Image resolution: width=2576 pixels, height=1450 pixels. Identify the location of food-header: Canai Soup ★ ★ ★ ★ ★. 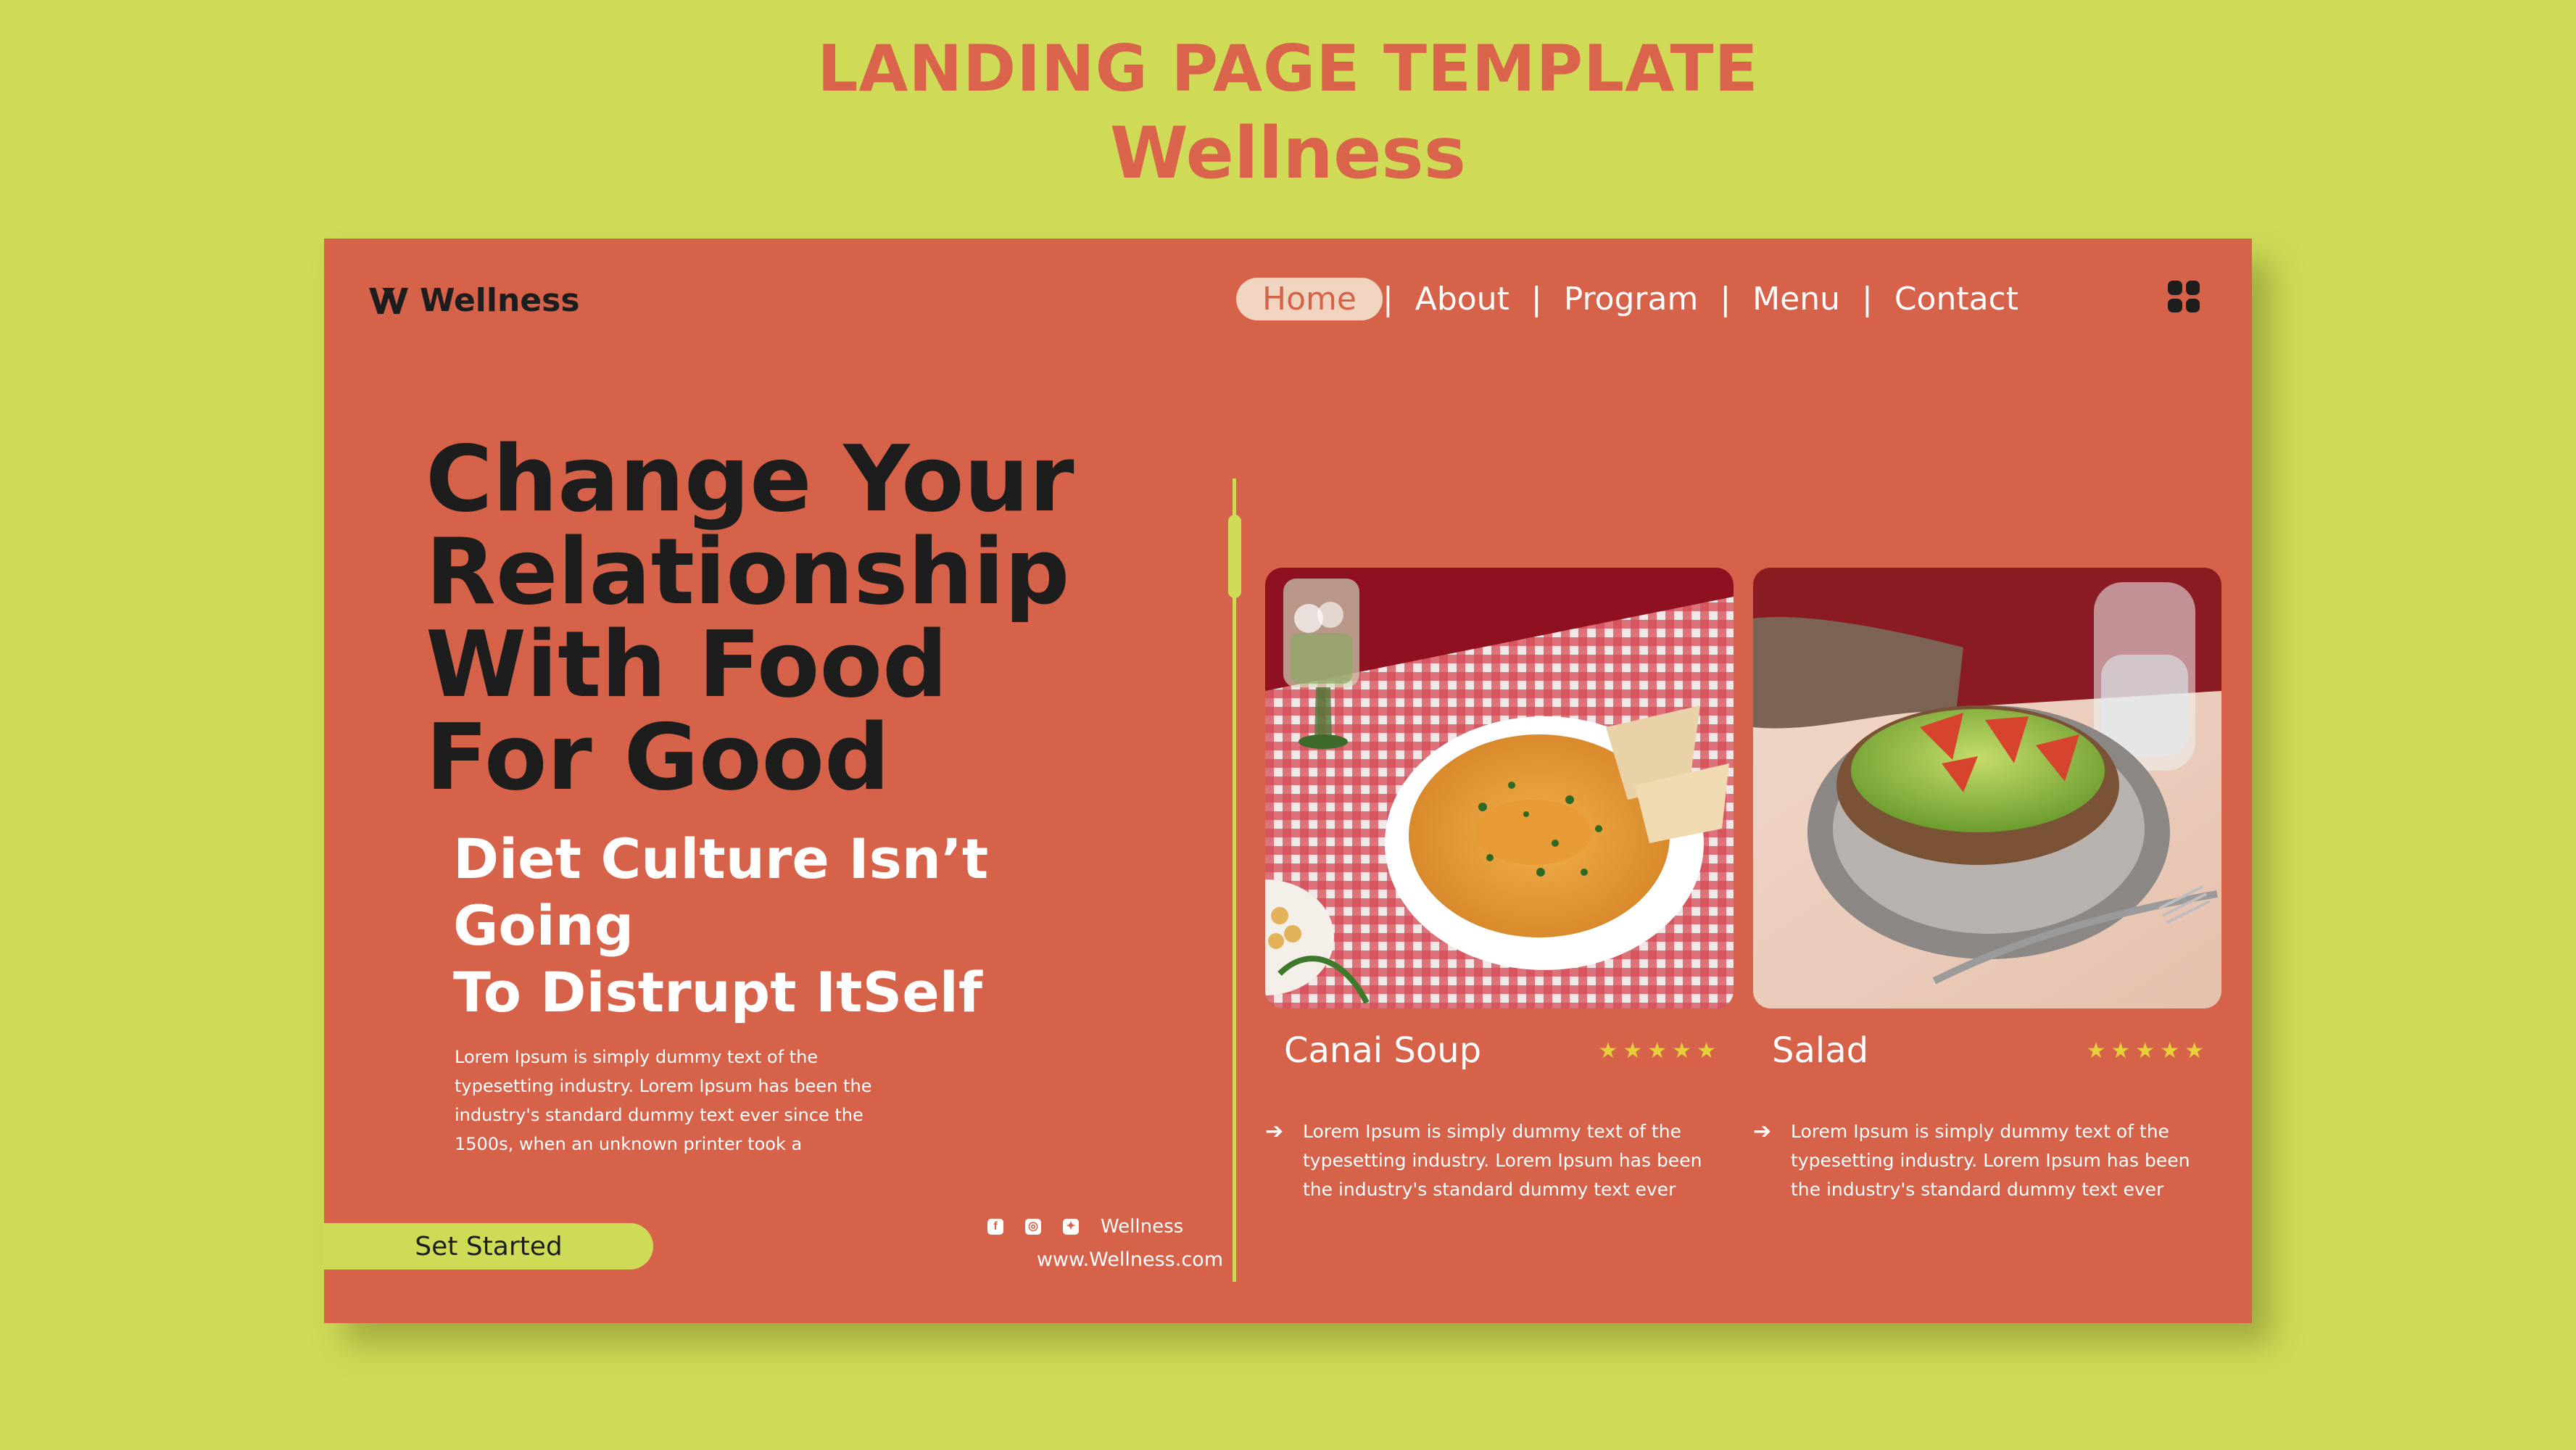
(1499, 1050).